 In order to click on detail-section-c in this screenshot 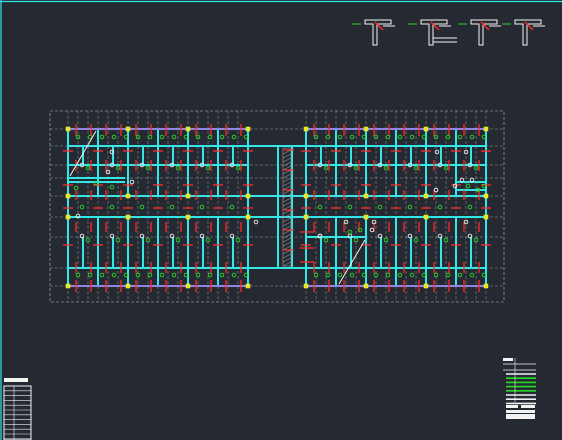, I will do `click(479, 32)`.